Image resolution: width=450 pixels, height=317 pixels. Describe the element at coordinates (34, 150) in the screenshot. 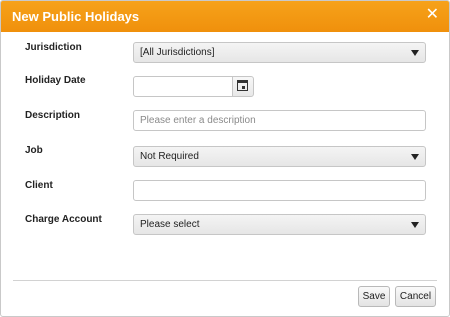

I see `job-label: Job` at that location.